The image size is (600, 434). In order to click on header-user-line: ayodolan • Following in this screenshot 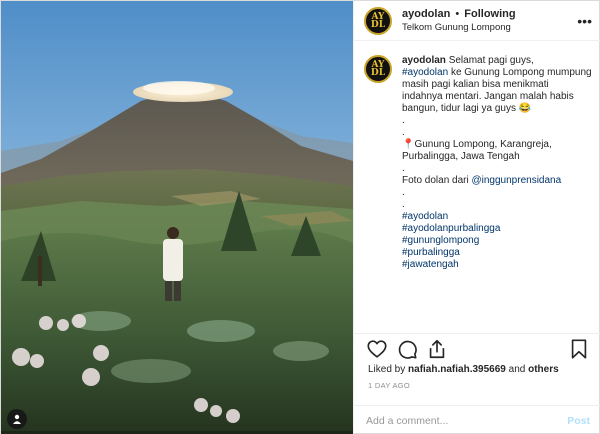, I will do `click(488, 14)`.